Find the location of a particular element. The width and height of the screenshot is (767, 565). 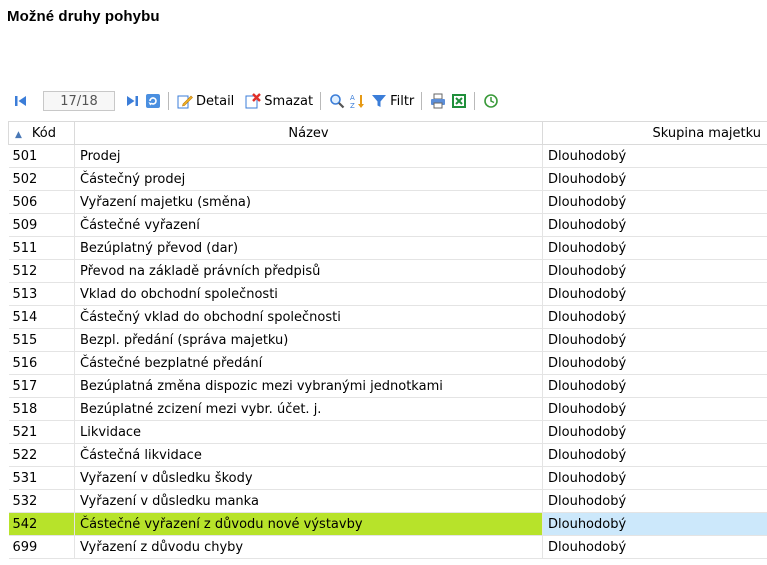

clock-icon is located at coordinates (490, 101).